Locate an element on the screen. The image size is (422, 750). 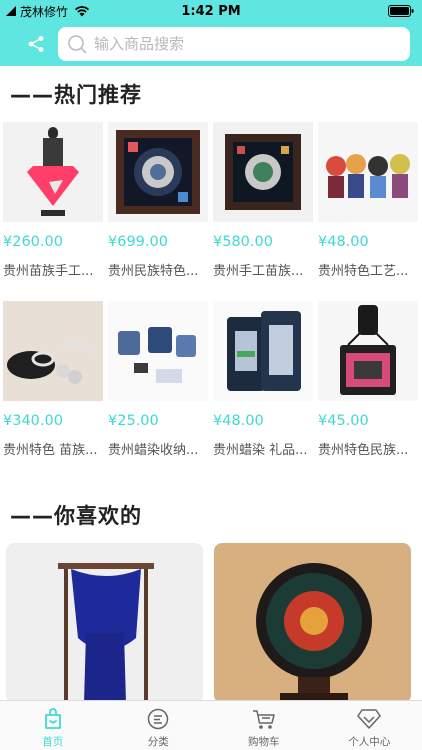
tab-label: 首页 is located at coordinates (53, 742).